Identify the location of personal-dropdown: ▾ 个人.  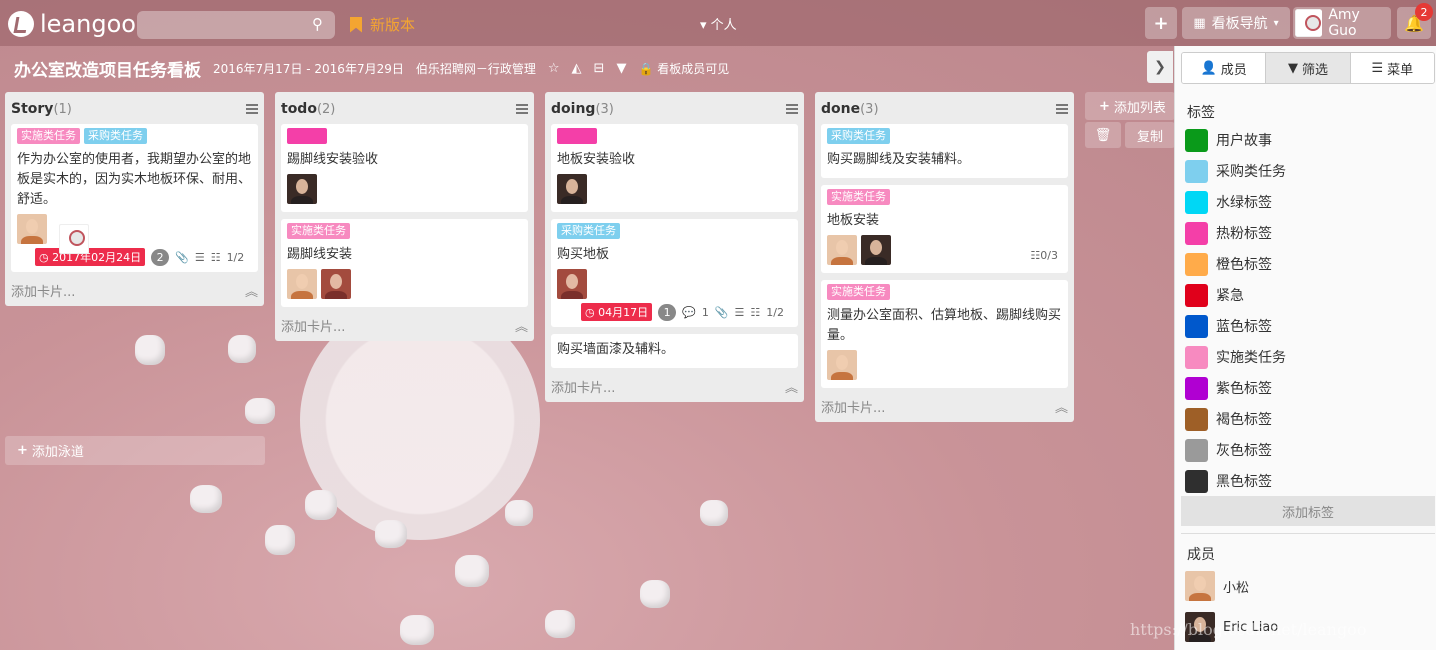
(718, 23).